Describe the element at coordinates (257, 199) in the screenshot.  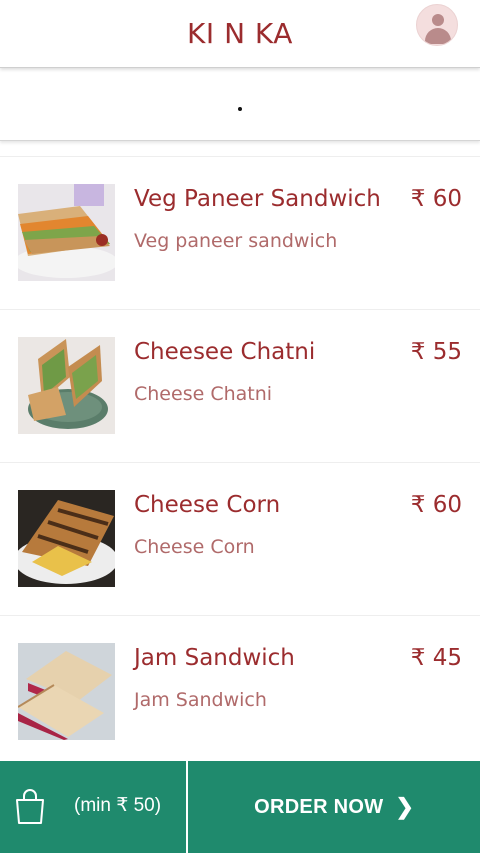
I see `item-name: Veg Paneer Sandwich` at that location.